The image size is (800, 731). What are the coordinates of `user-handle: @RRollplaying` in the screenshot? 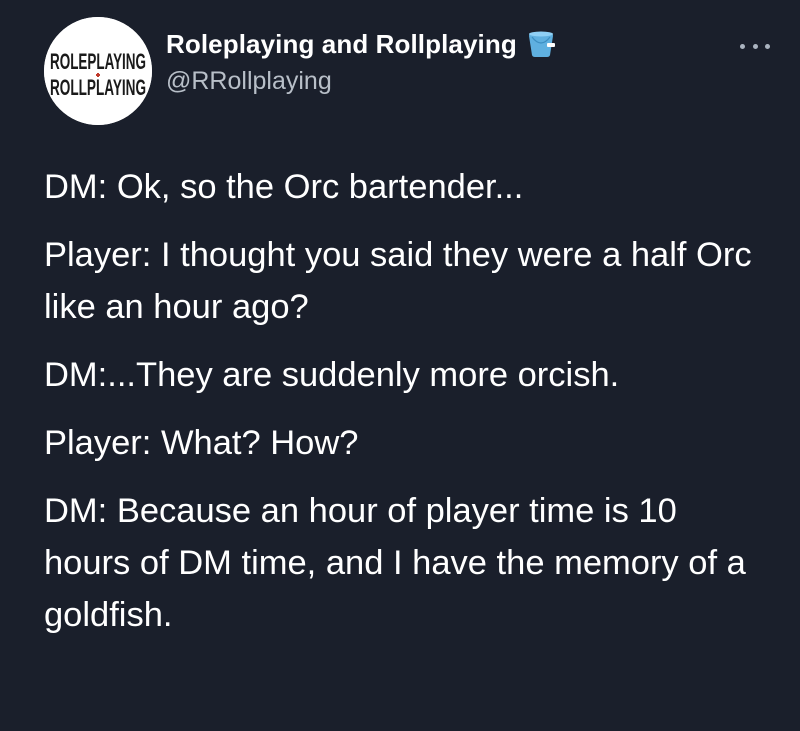 It's located at (249, 81).